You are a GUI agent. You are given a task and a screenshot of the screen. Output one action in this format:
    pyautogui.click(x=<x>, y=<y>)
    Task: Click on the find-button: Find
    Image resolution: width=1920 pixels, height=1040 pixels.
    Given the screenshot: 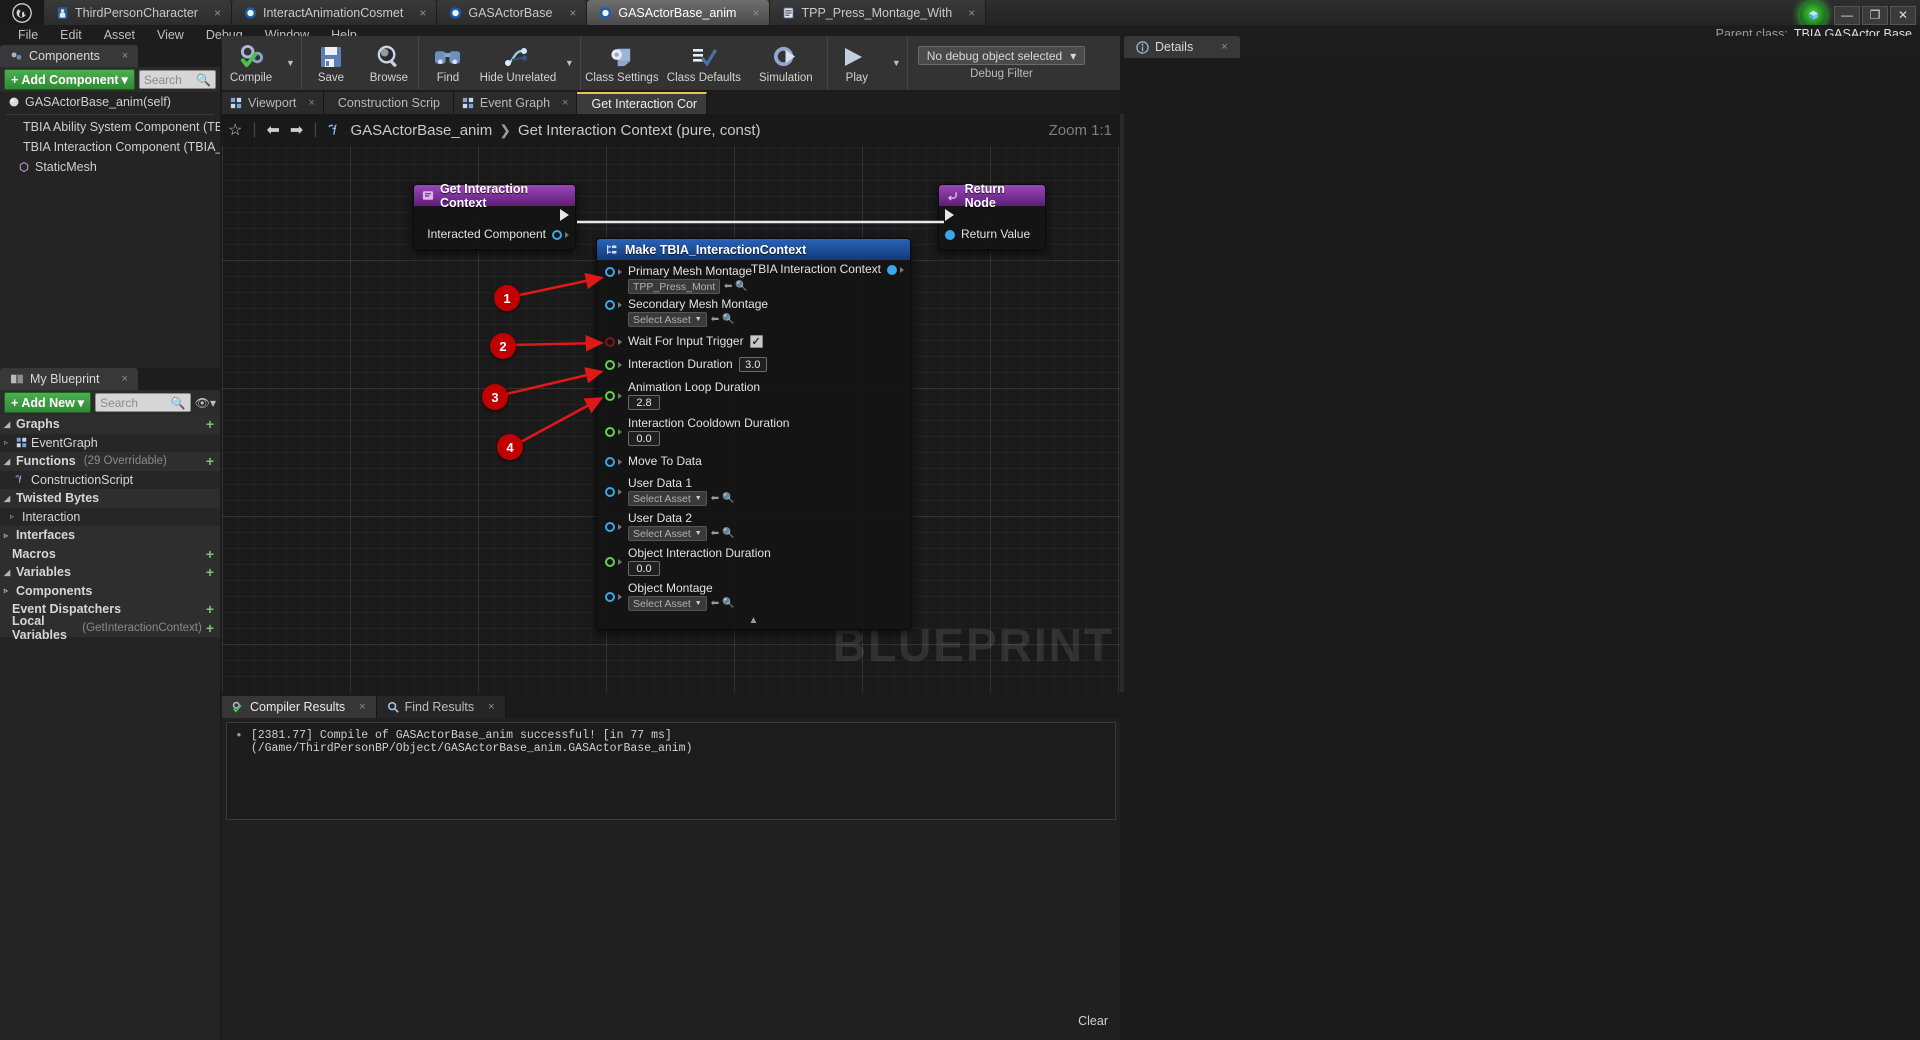 What is the action you would take?
    pyautogui.click(x=448, y=63)
    